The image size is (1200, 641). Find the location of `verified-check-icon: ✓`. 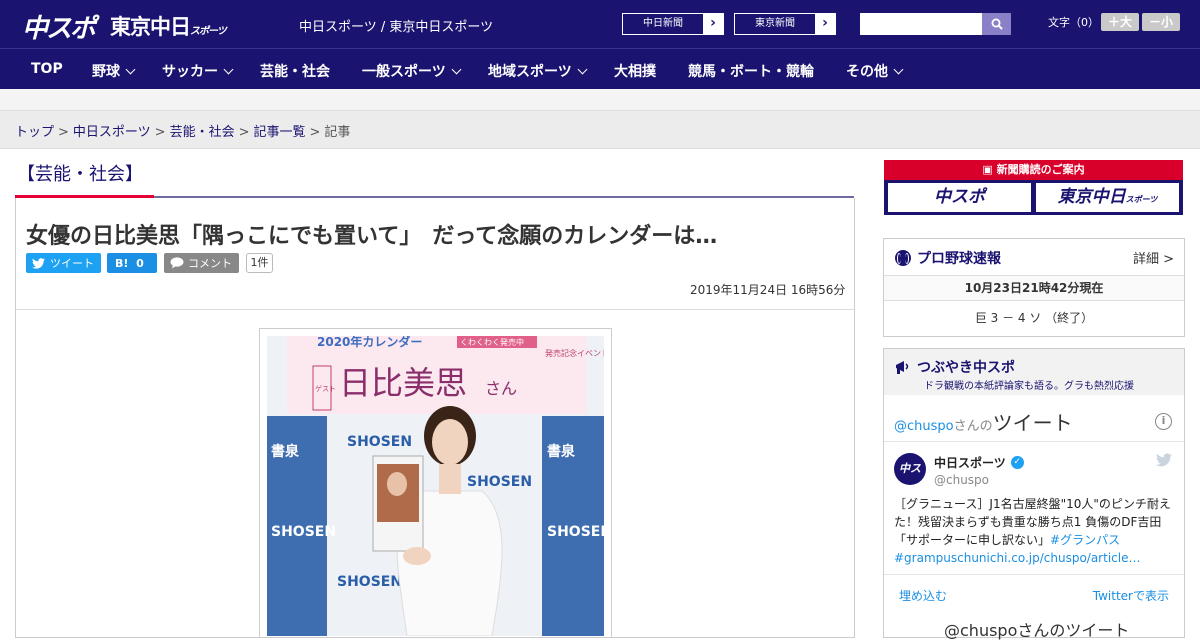

verified-check-icon: ✓ is located at coordinates (1017, 462).